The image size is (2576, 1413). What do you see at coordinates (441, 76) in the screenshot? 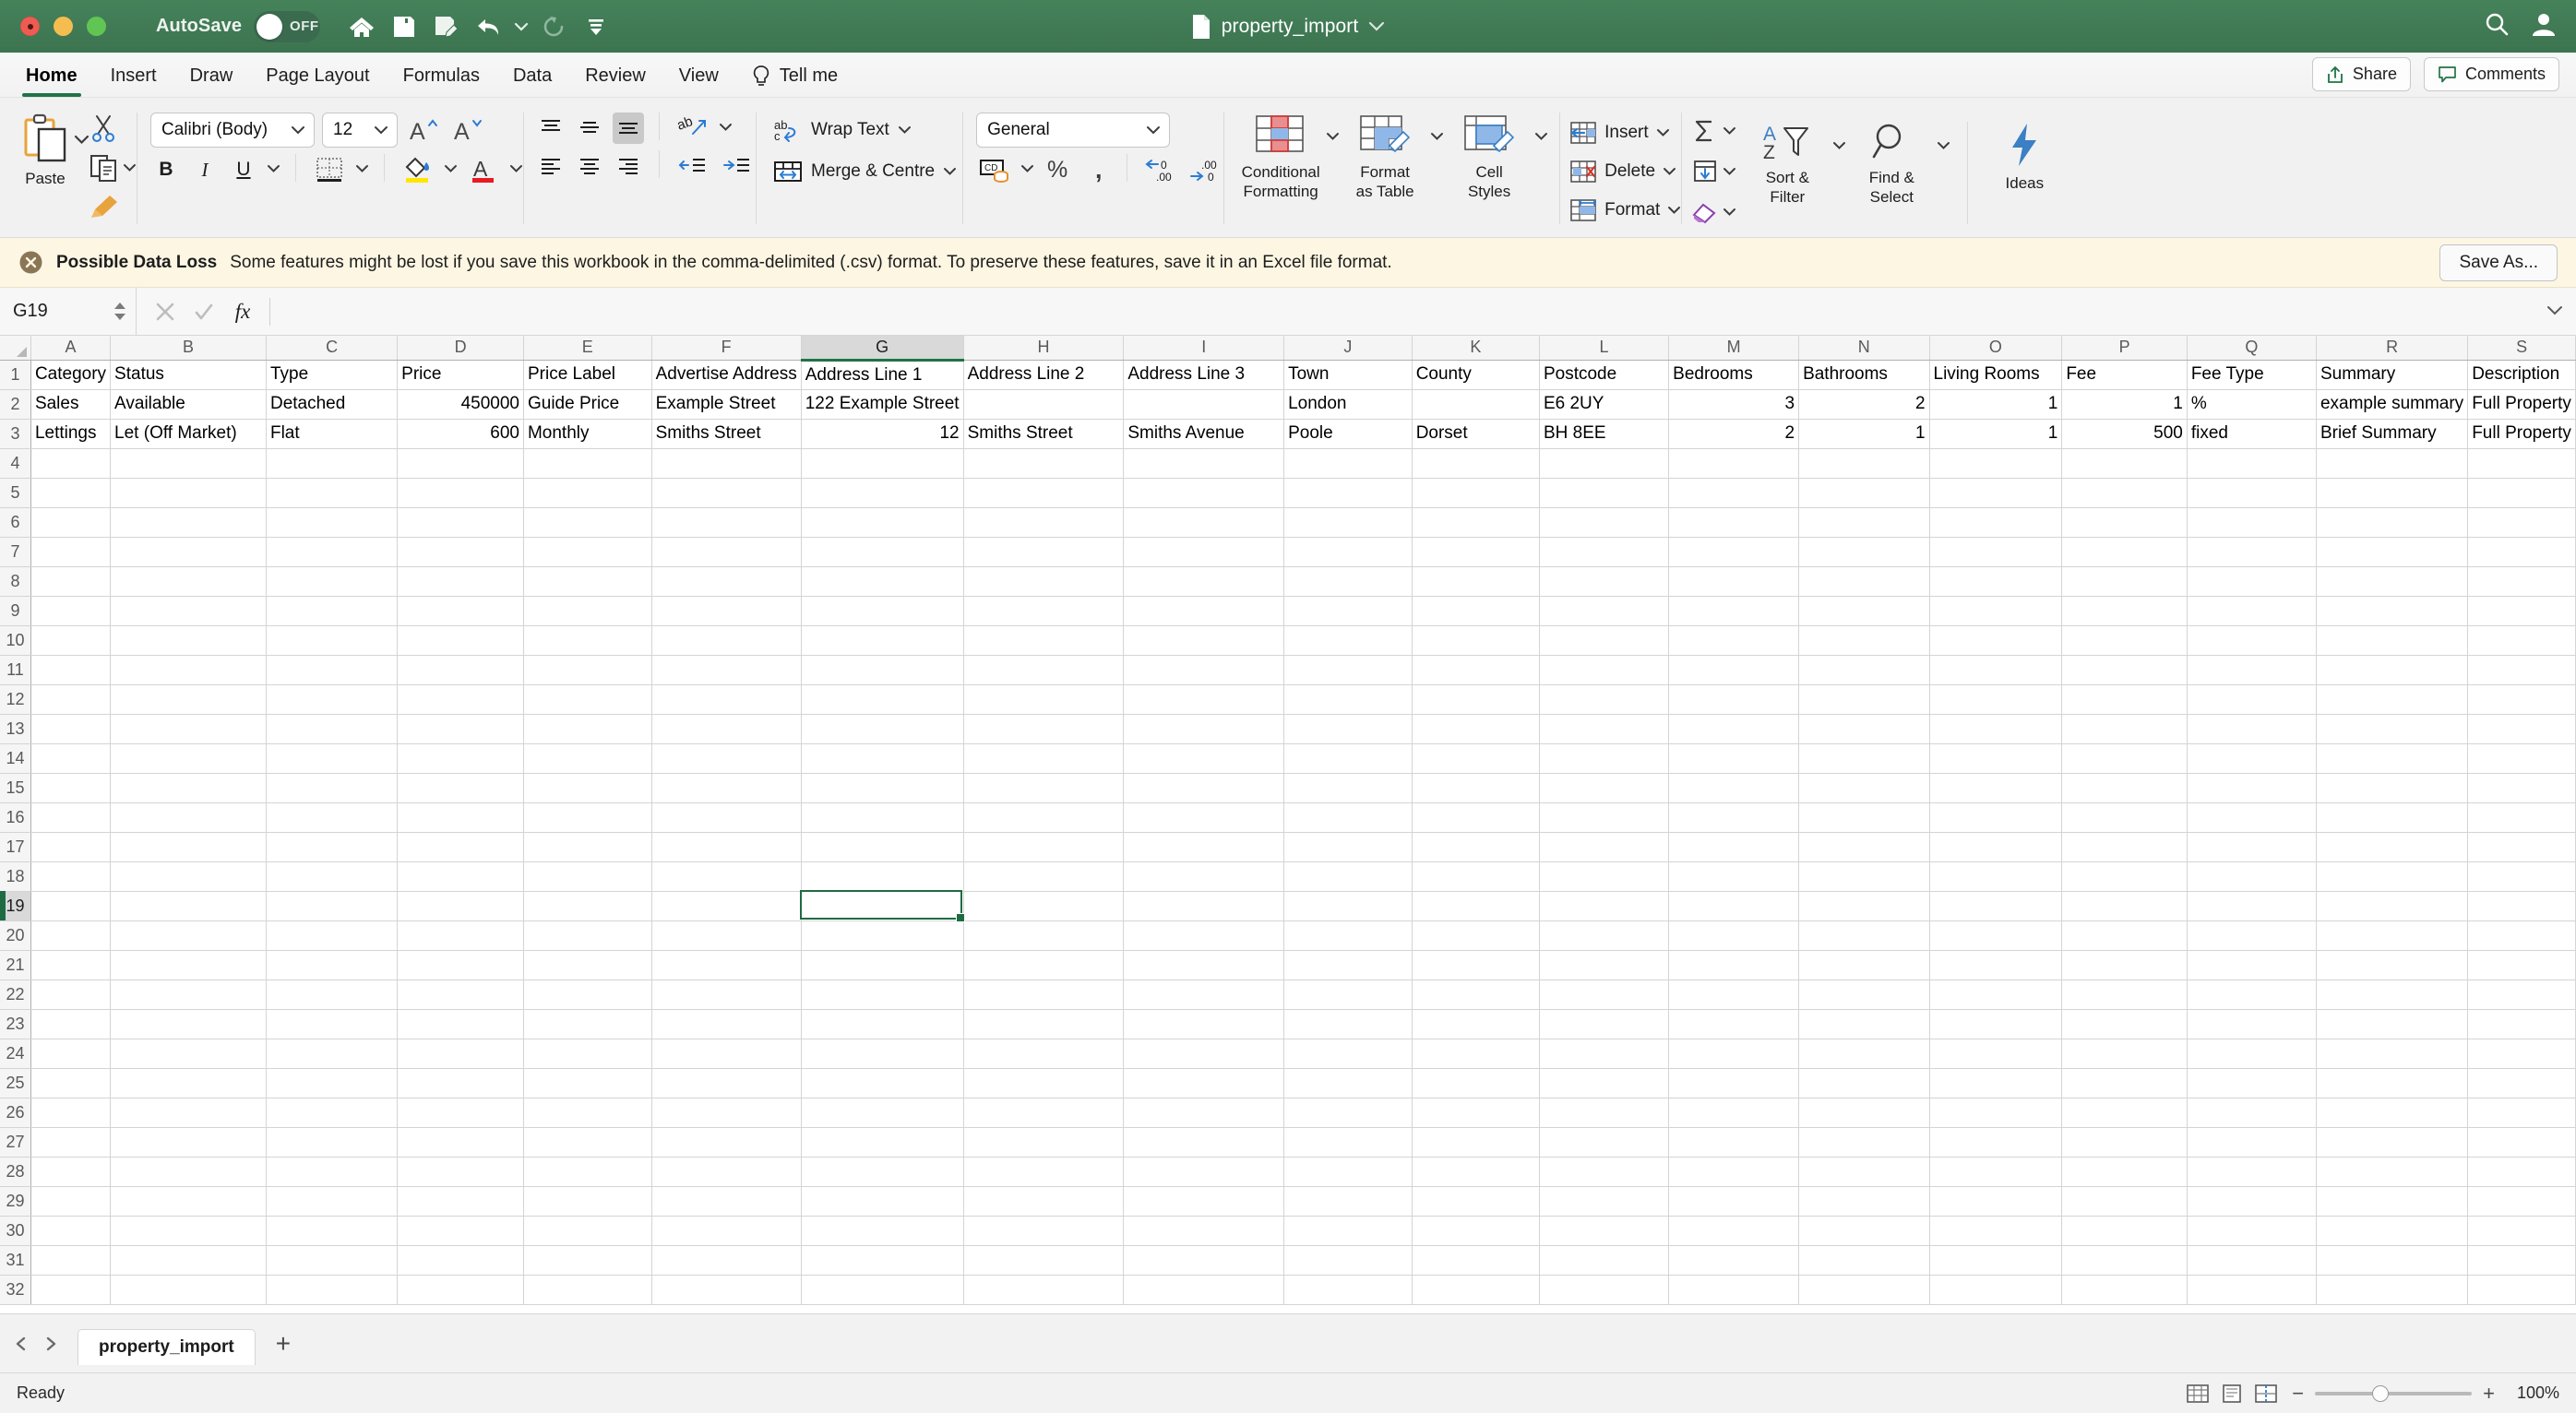
I see `tab-formulas: Formulas` at bounding box center [441, 76].